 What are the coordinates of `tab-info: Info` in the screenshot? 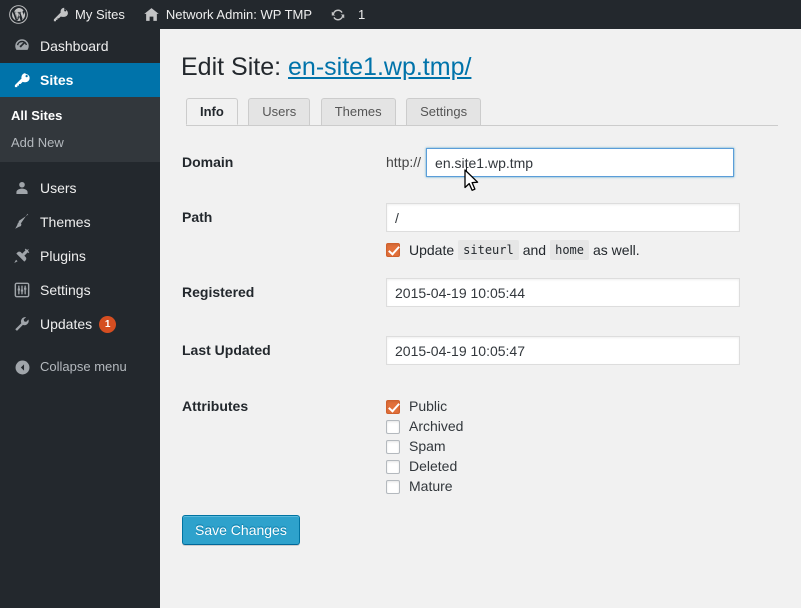 It's located at (212, 111).